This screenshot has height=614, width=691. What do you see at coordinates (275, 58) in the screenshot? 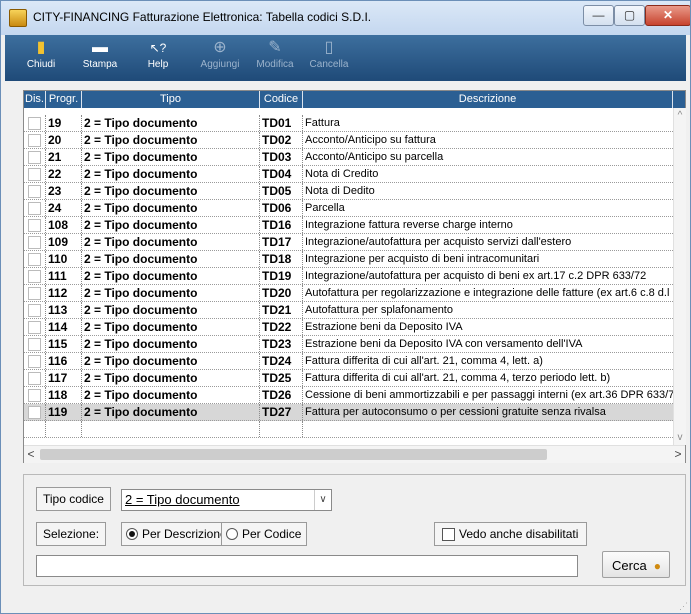
I see `tool-modifica: ✎ Modifica` at bounding box center [275, 58].